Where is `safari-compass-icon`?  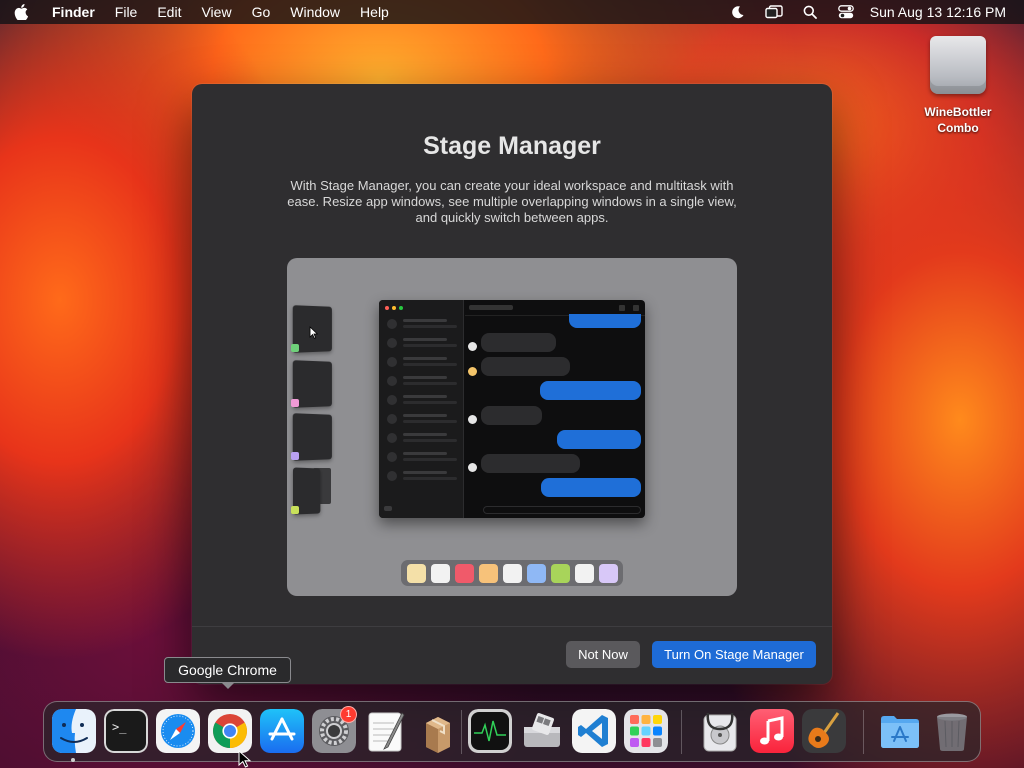 safari-compass-icon is located at coordinates (178, 731).